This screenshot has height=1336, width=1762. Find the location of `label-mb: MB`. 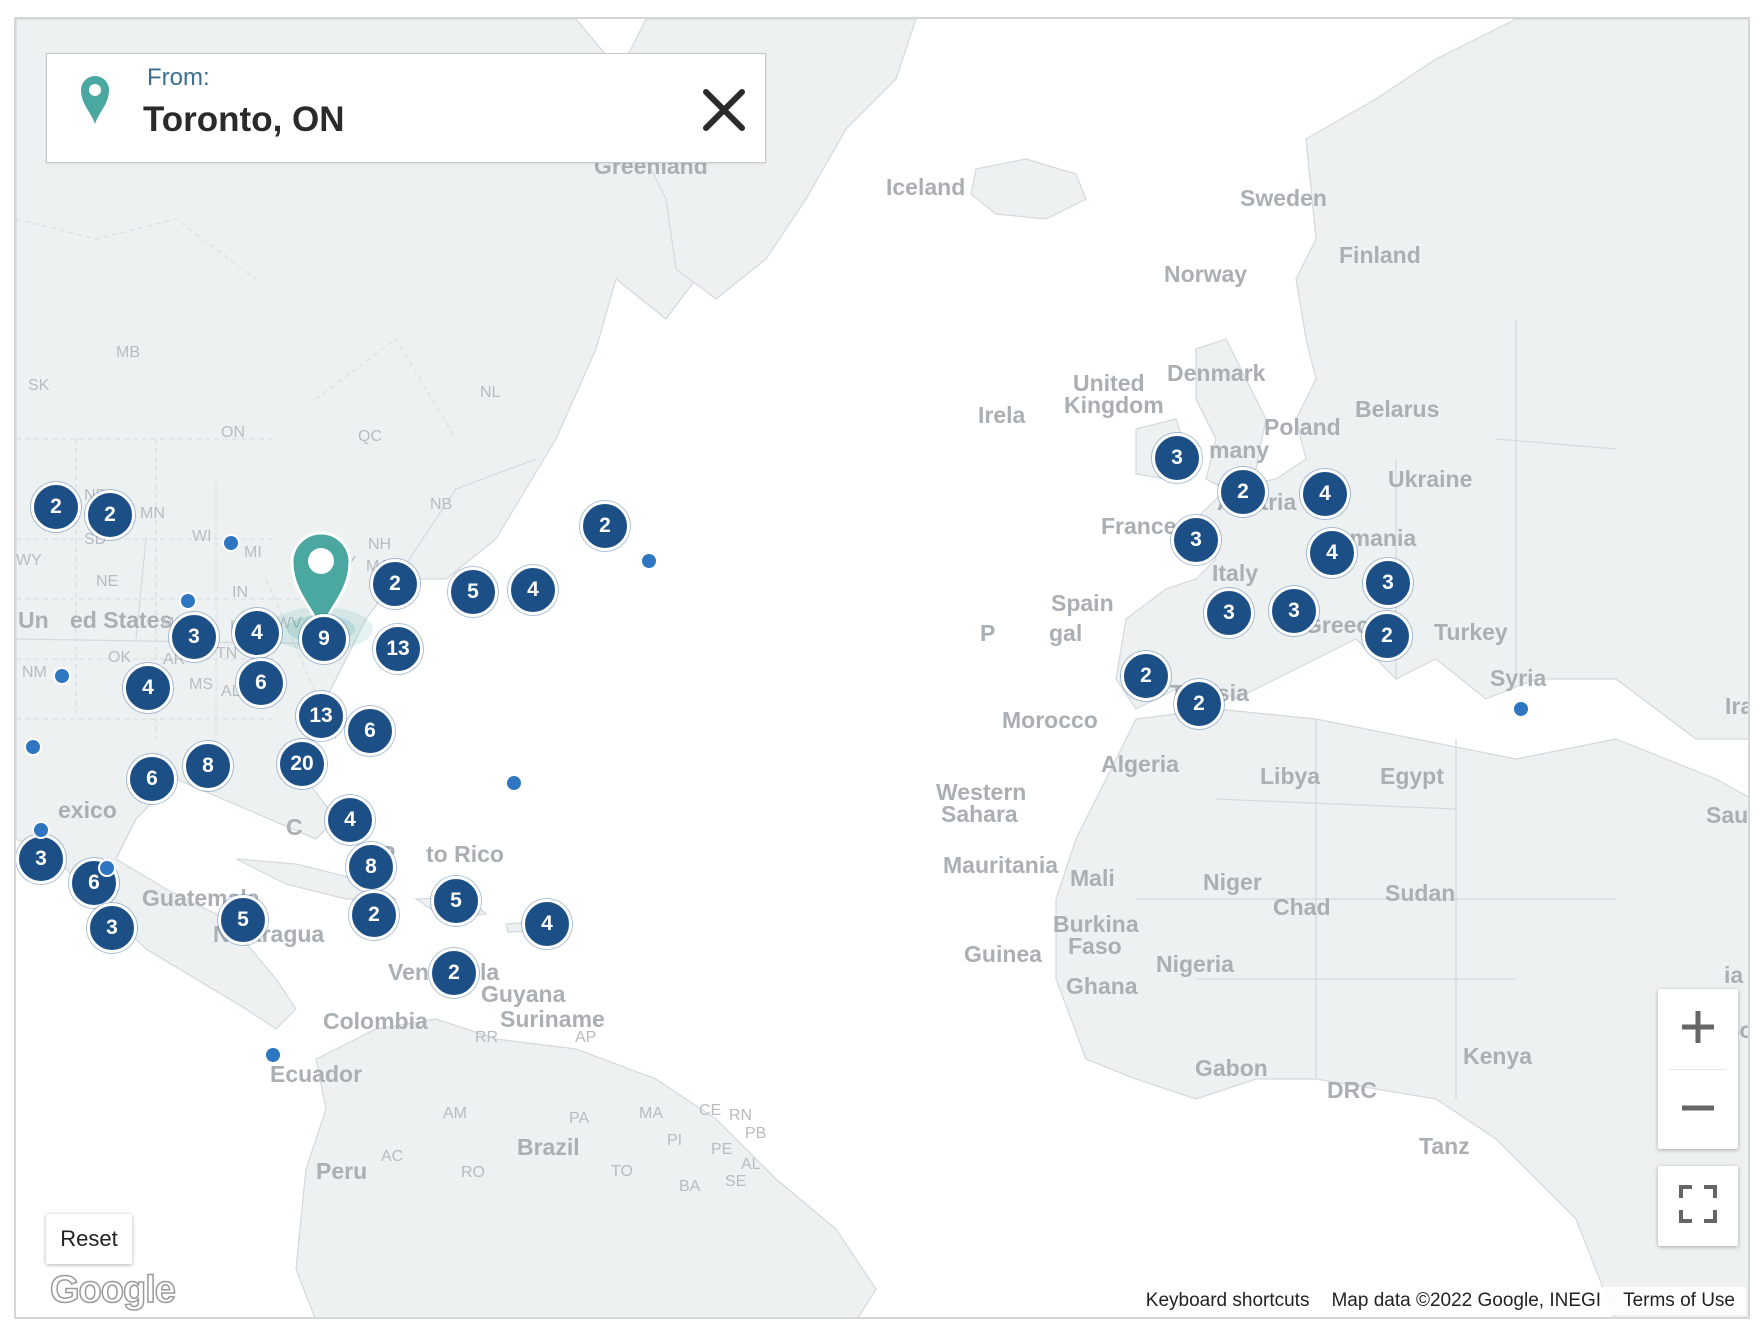

label-mb: MB is located at coordinates (128, 352).